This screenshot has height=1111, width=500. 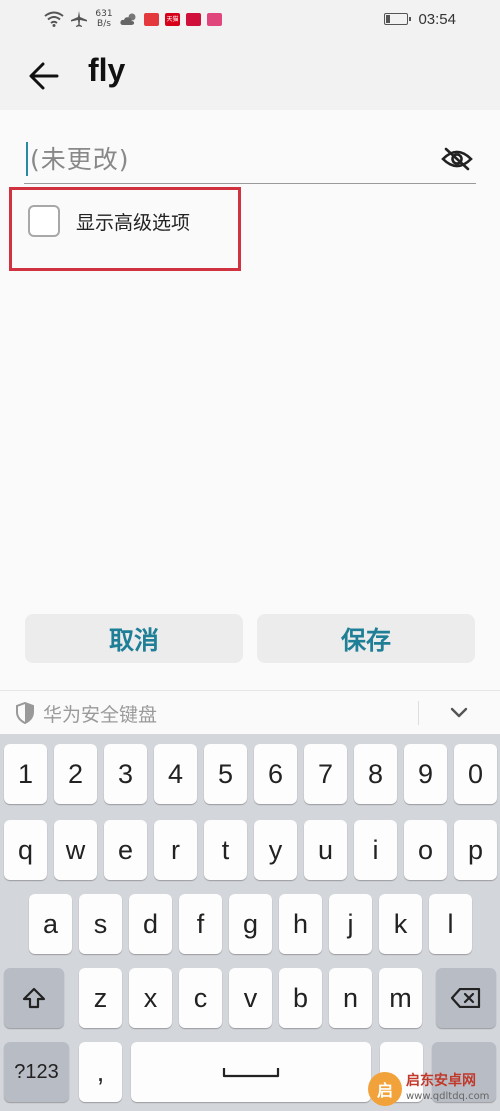 What do you see at coordinates (448, 1096) in the screenshot?
I see `watermark-url: www.qdltdq.com` at bounding box center [448, 1096].